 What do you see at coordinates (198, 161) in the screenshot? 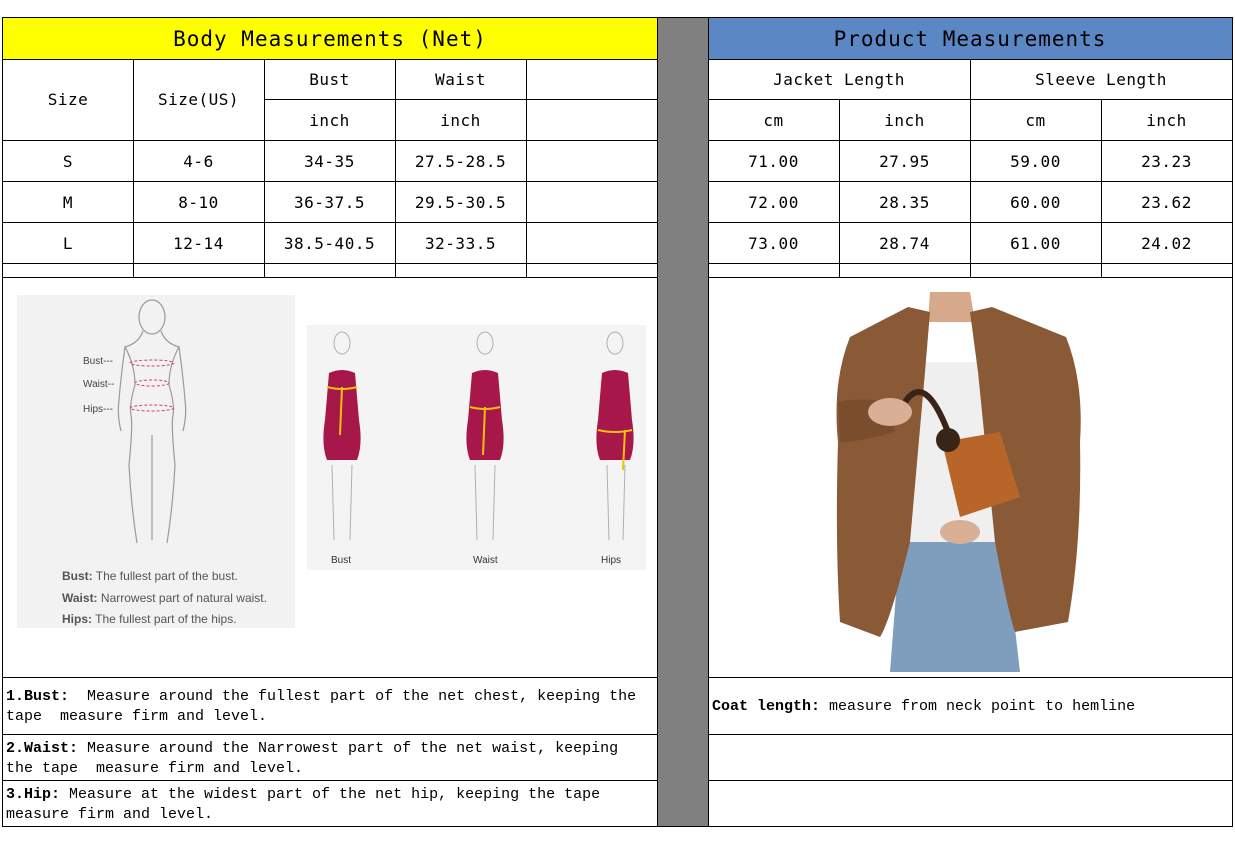
I see `size-us-value: 4-6` at bounding box center [198, 161].